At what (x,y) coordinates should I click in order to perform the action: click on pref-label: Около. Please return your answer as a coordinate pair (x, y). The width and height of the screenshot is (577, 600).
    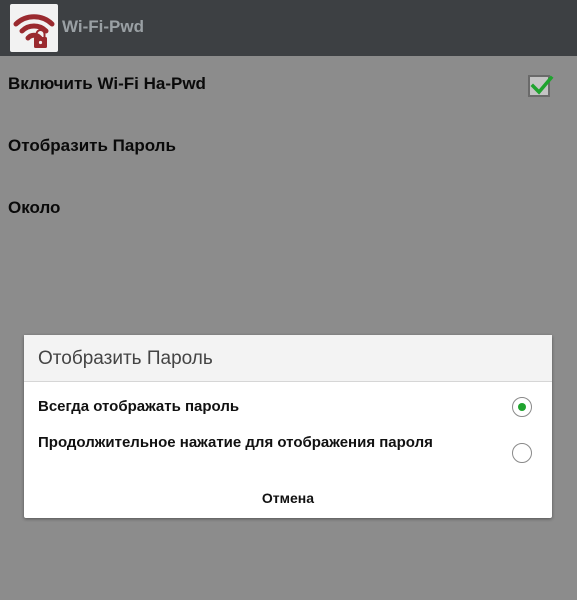
    Looking at the image, I should click on (34, 207).